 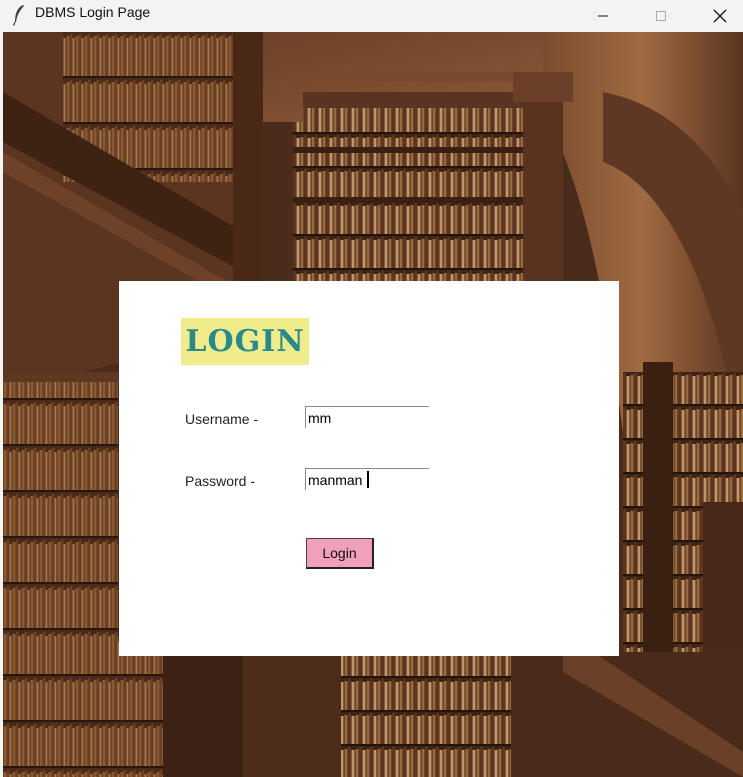 I want to click on username-input, so click(x=367, y=417).